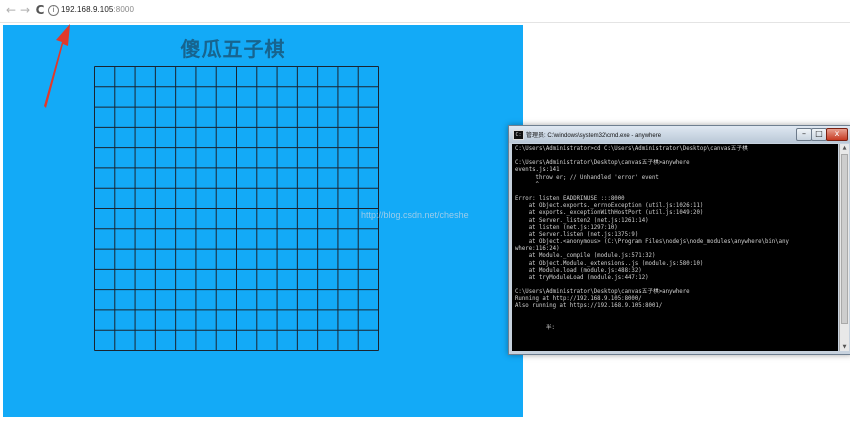 The width and height of the screenshot is (850, 426). I want to click on cmd-line: Running at http://192.168.9.105:8000/, so click(578, 299).